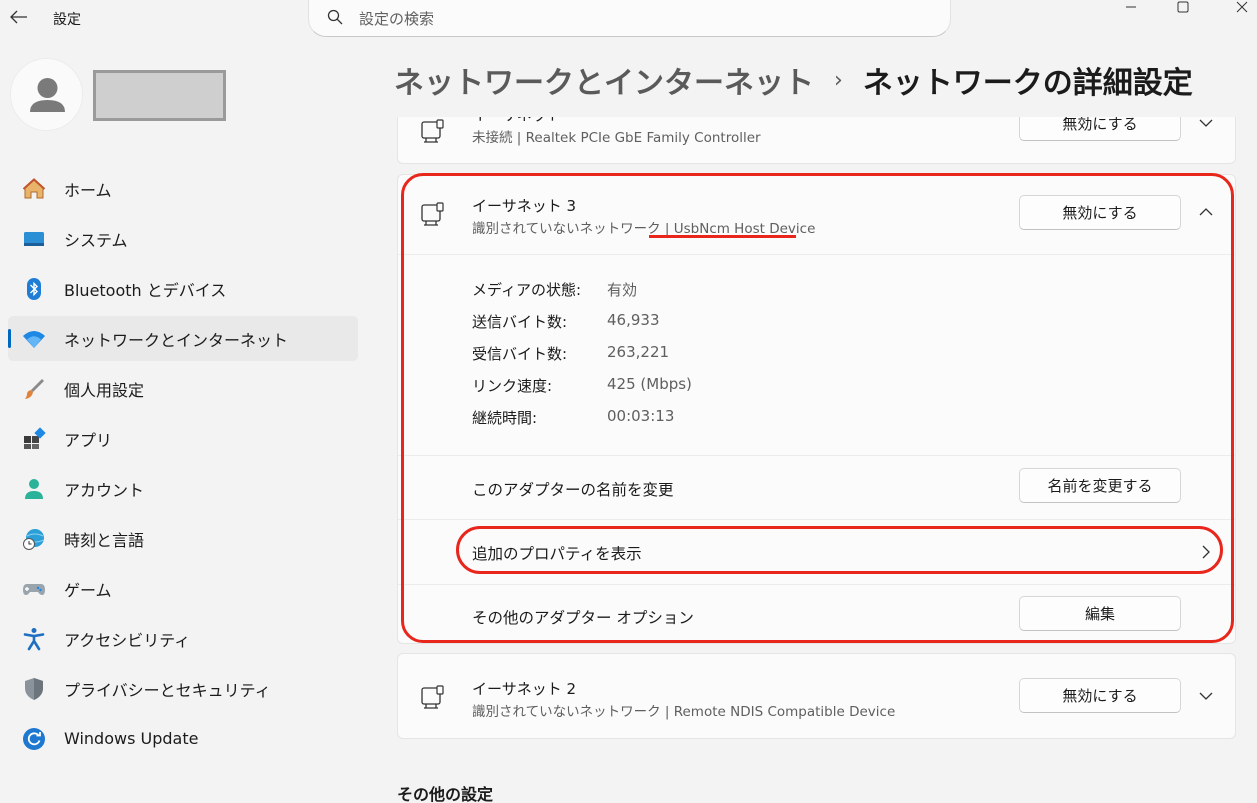 The height and width of the screenshot is (803, 1257). What do you see at coordinates (96, 240) in the screenshot?
I see `sidebar-item-label: システム` at bounding box center [96, 240].